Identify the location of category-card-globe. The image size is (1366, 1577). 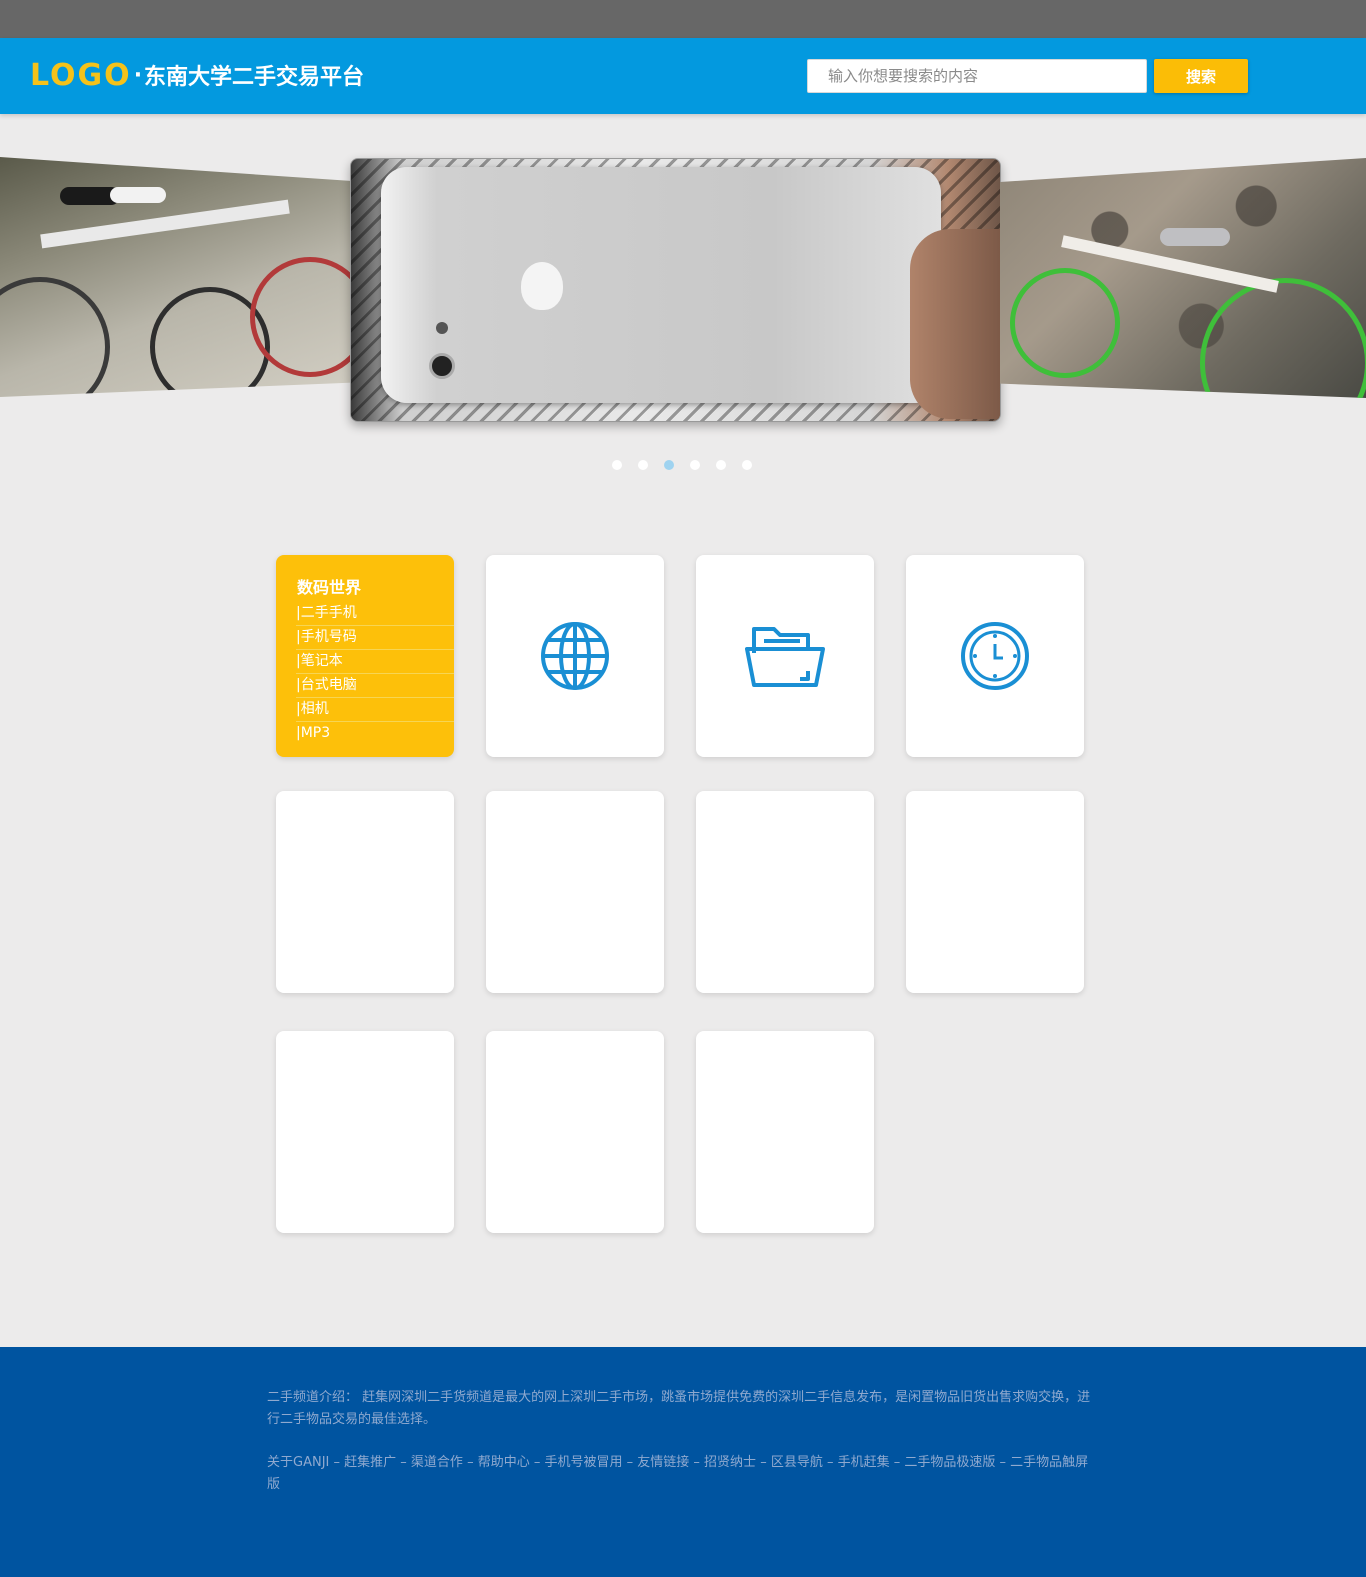
(575, 656).